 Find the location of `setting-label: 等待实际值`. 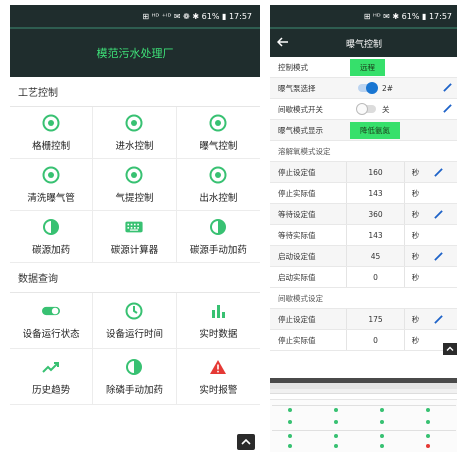

setting-label: 等待实际值 is located at coordinates (297, 235).